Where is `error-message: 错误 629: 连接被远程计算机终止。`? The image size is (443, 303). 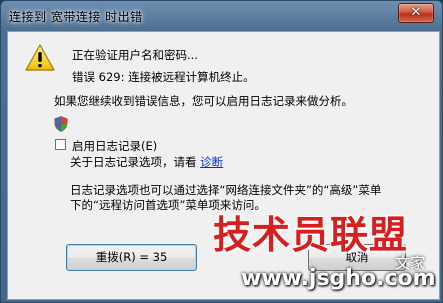
error-message: 错误 629: 连接被远程计算机终止。 is located at coordinates (163, 77).